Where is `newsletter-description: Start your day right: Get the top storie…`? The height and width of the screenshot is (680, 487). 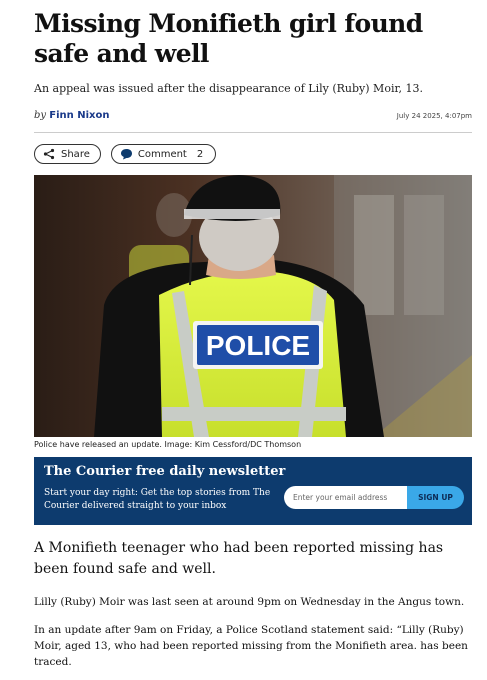
newsletter-description: Start your day right: Get the top storie… is located at coordinates (157, 499).